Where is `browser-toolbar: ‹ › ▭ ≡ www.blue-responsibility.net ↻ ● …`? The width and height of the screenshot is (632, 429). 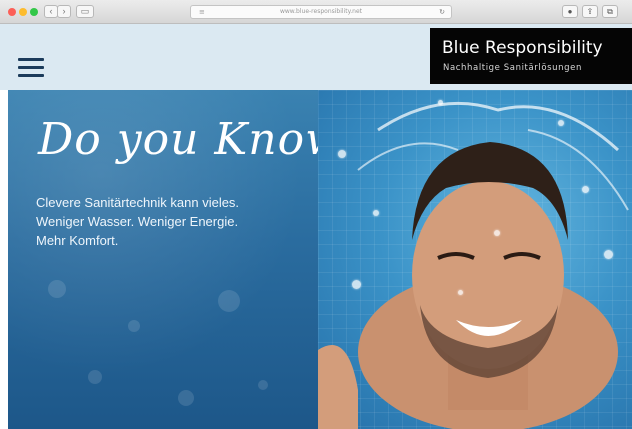 browser-toolbar: ‹ › ▭ ≡ www.blue-responsibility.net ↻ ● … is located at coordinates (316, 12).